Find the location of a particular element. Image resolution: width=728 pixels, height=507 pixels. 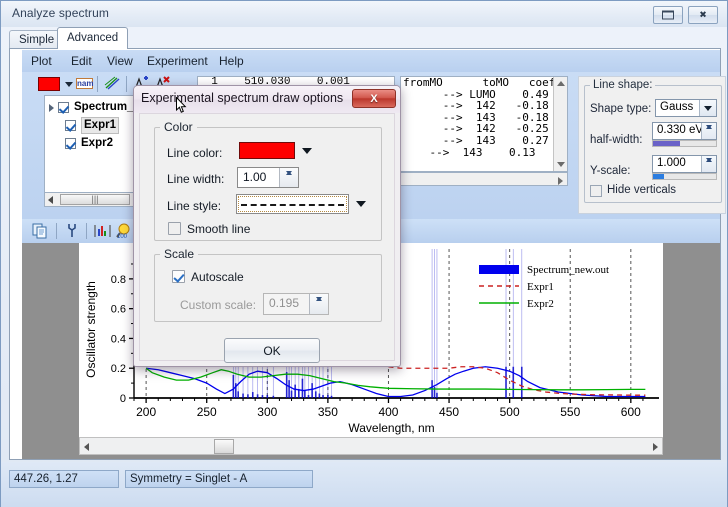

line-style-preview-icon is located at coordinates (292, 205).